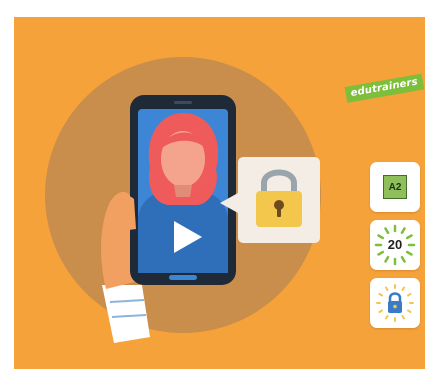  I want to click on security-badge, so click(395, 303).